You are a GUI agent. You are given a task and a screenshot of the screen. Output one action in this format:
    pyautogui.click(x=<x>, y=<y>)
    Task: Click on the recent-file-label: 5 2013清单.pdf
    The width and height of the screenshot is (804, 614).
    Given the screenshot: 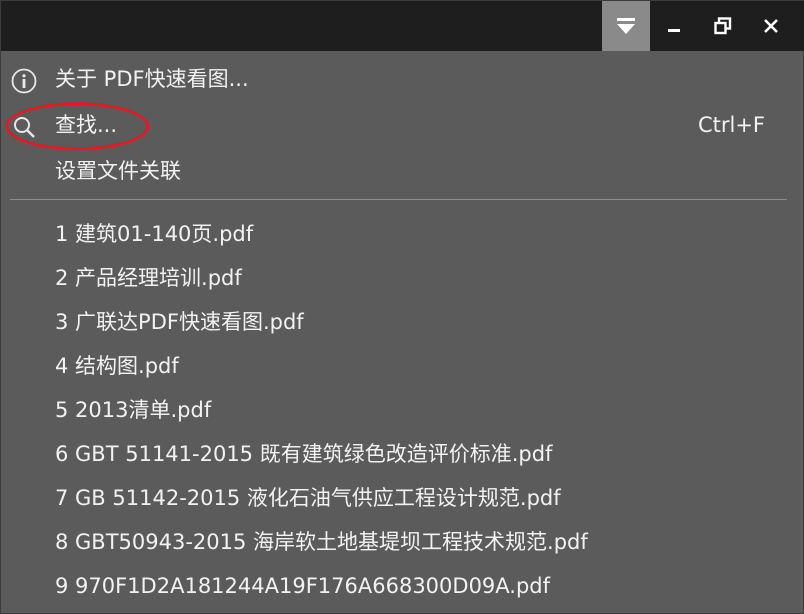 What is the action you would take?
    pyautogui.click(x=133, y=410)
    